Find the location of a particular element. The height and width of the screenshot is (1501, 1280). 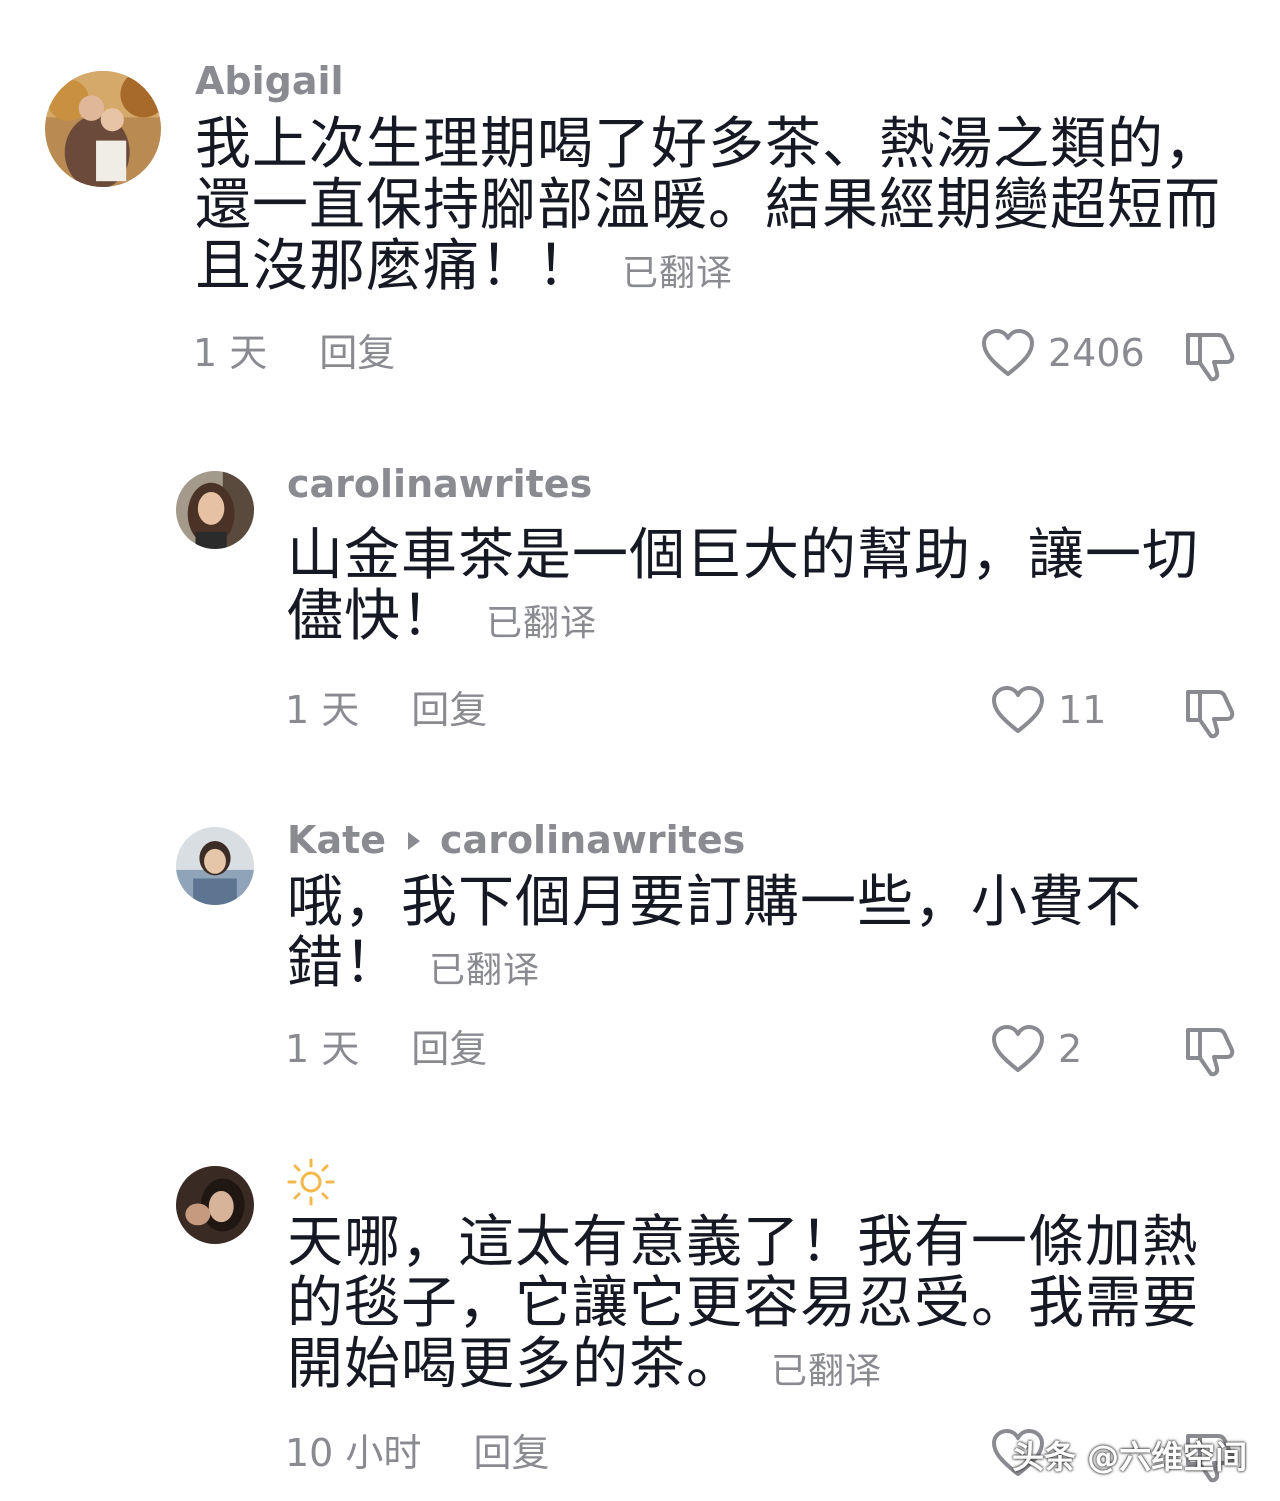

comment-text: 山金車茶是一個巨大的幫助，讓一切儘快！ 已翻译 is located at coordinates (757, 589).